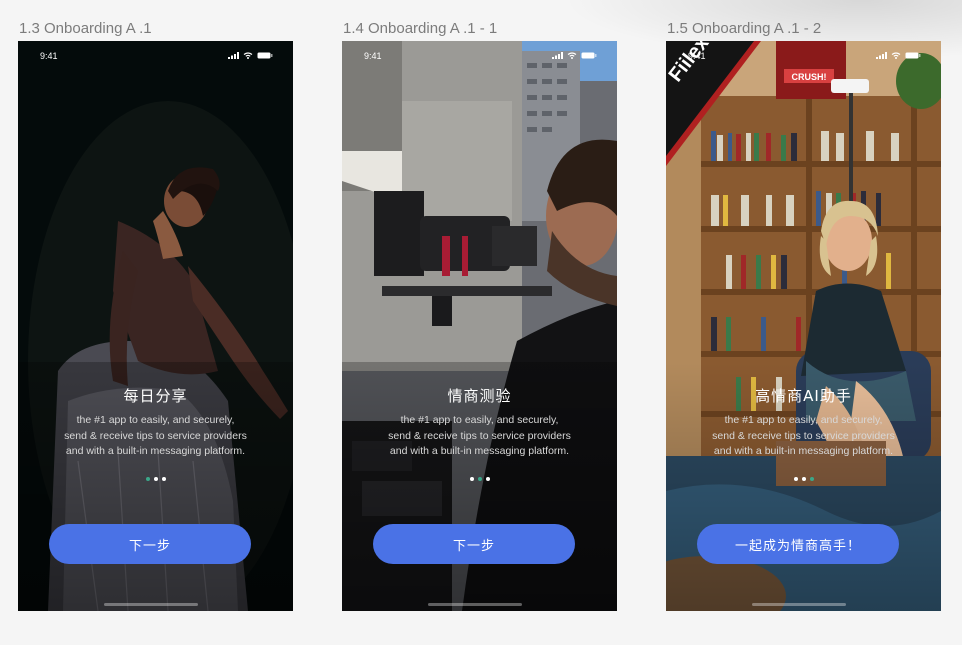 Image resolution: width=962 pixels, height=645 pixels. I want to click on onboarding-title: 情商测验, so click(479, 396).